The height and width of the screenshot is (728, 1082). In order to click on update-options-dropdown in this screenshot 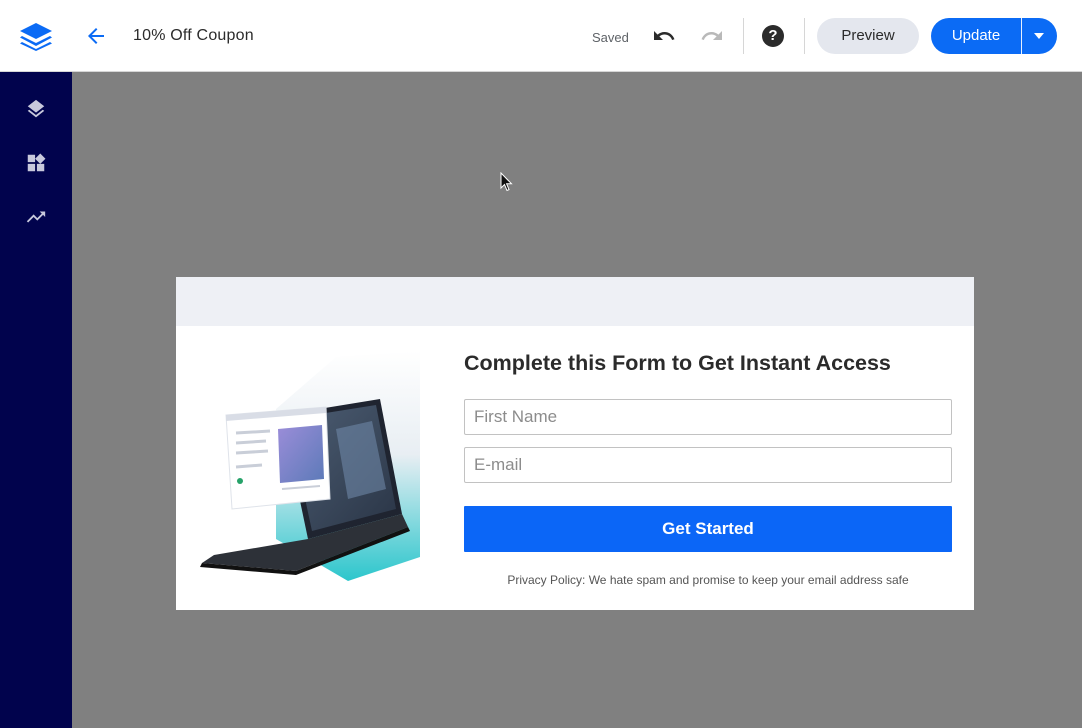, I will do `click(1039, 36)`.